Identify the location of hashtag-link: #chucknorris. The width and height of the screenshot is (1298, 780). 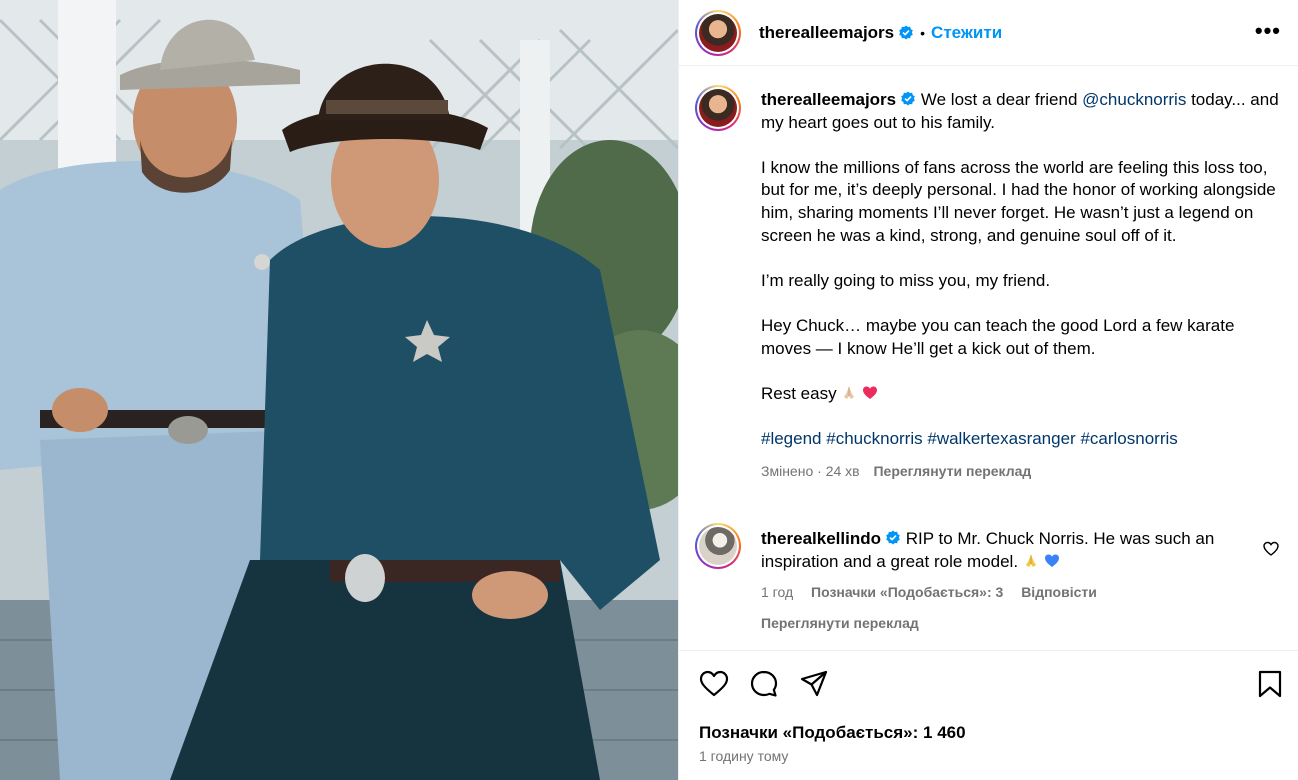
(874, 438).